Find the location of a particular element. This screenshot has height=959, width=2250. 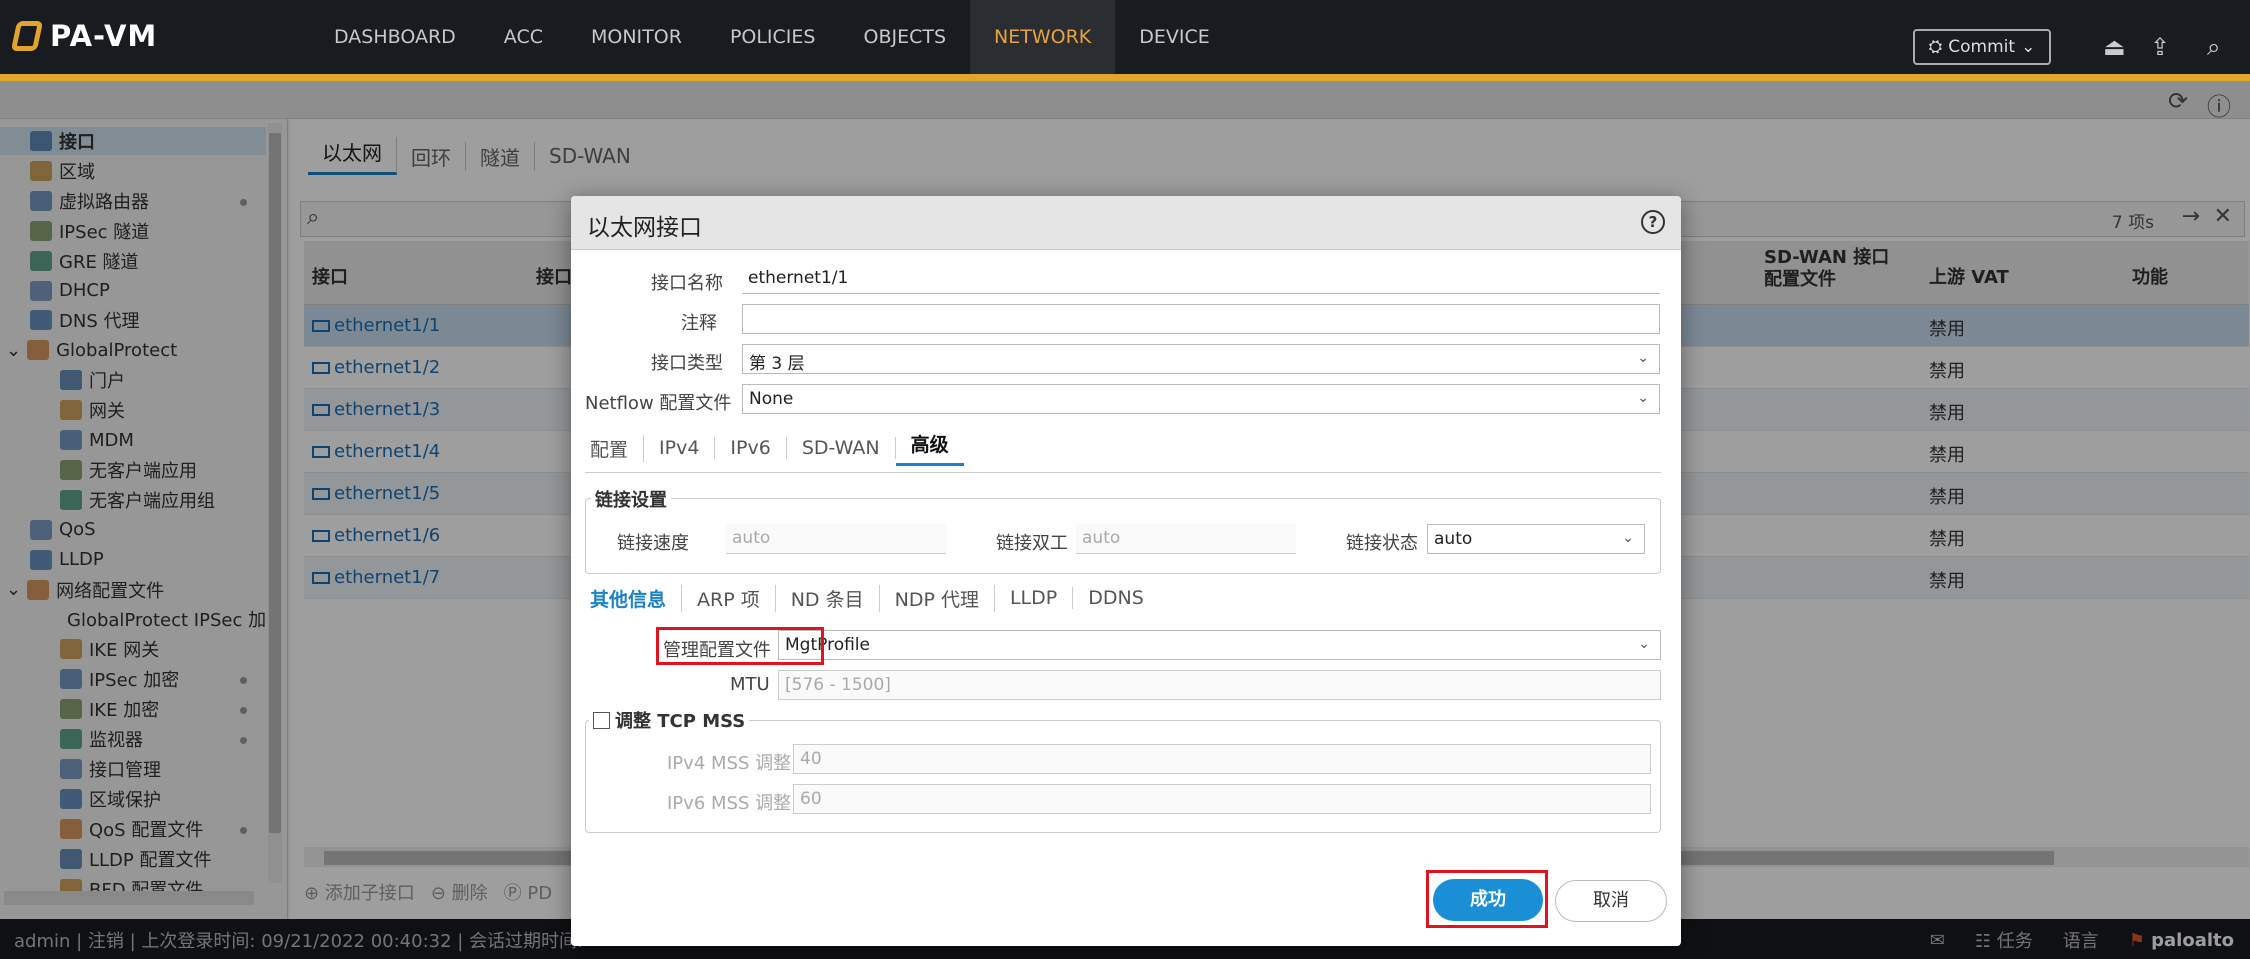

link-state-select: auto ⌄ is located at coordinates (1536, 539).